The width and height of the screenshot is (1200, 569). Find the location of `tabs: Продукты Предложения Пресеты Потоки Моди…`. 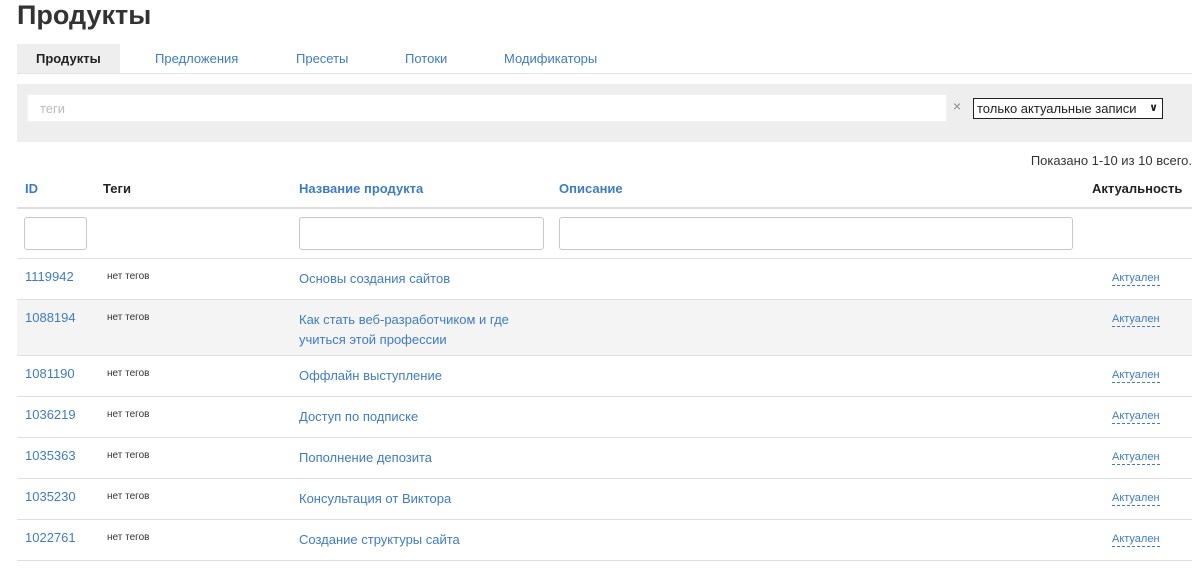

tabs: Продукты Предложения Пресеты Потоки Моди… is located at coordinates (604, 59).